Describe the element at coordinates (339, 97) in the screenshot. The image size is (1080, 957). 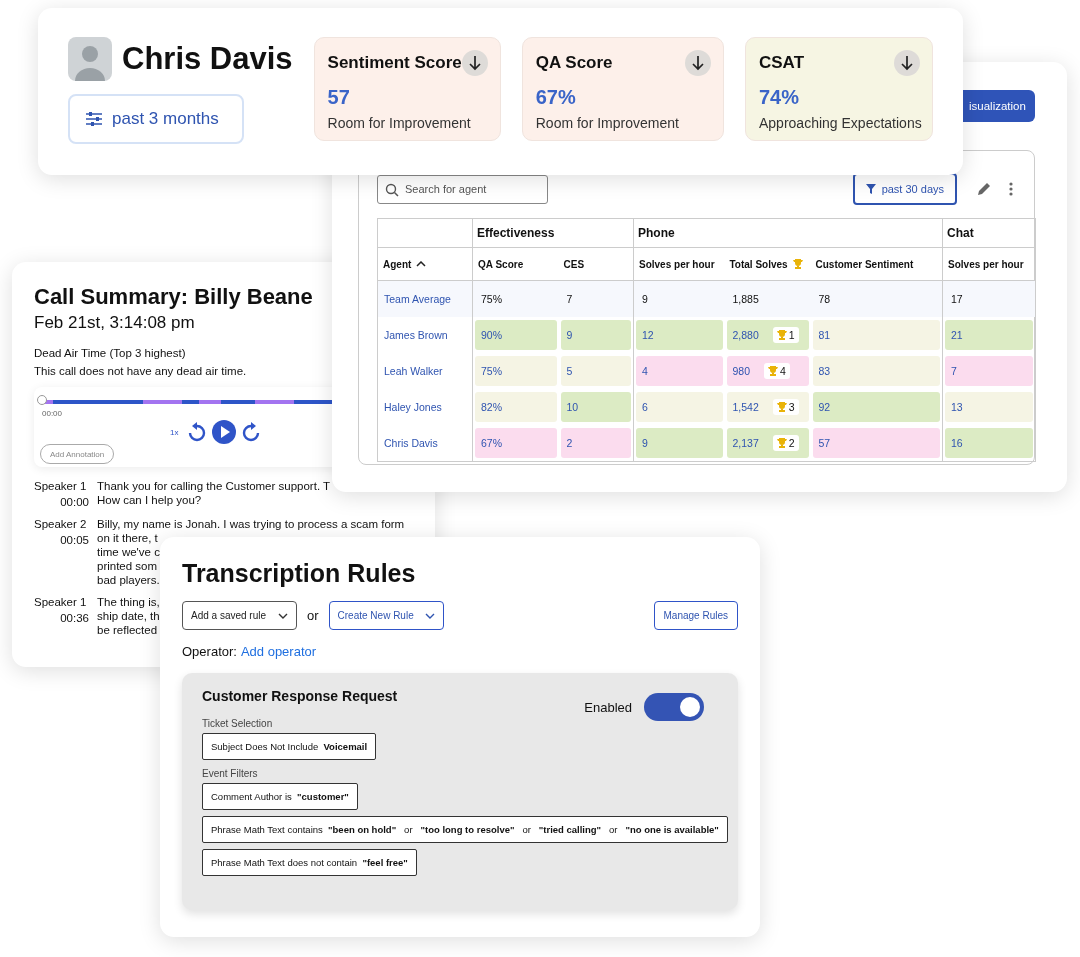
I see `score-value: 57` at that location.